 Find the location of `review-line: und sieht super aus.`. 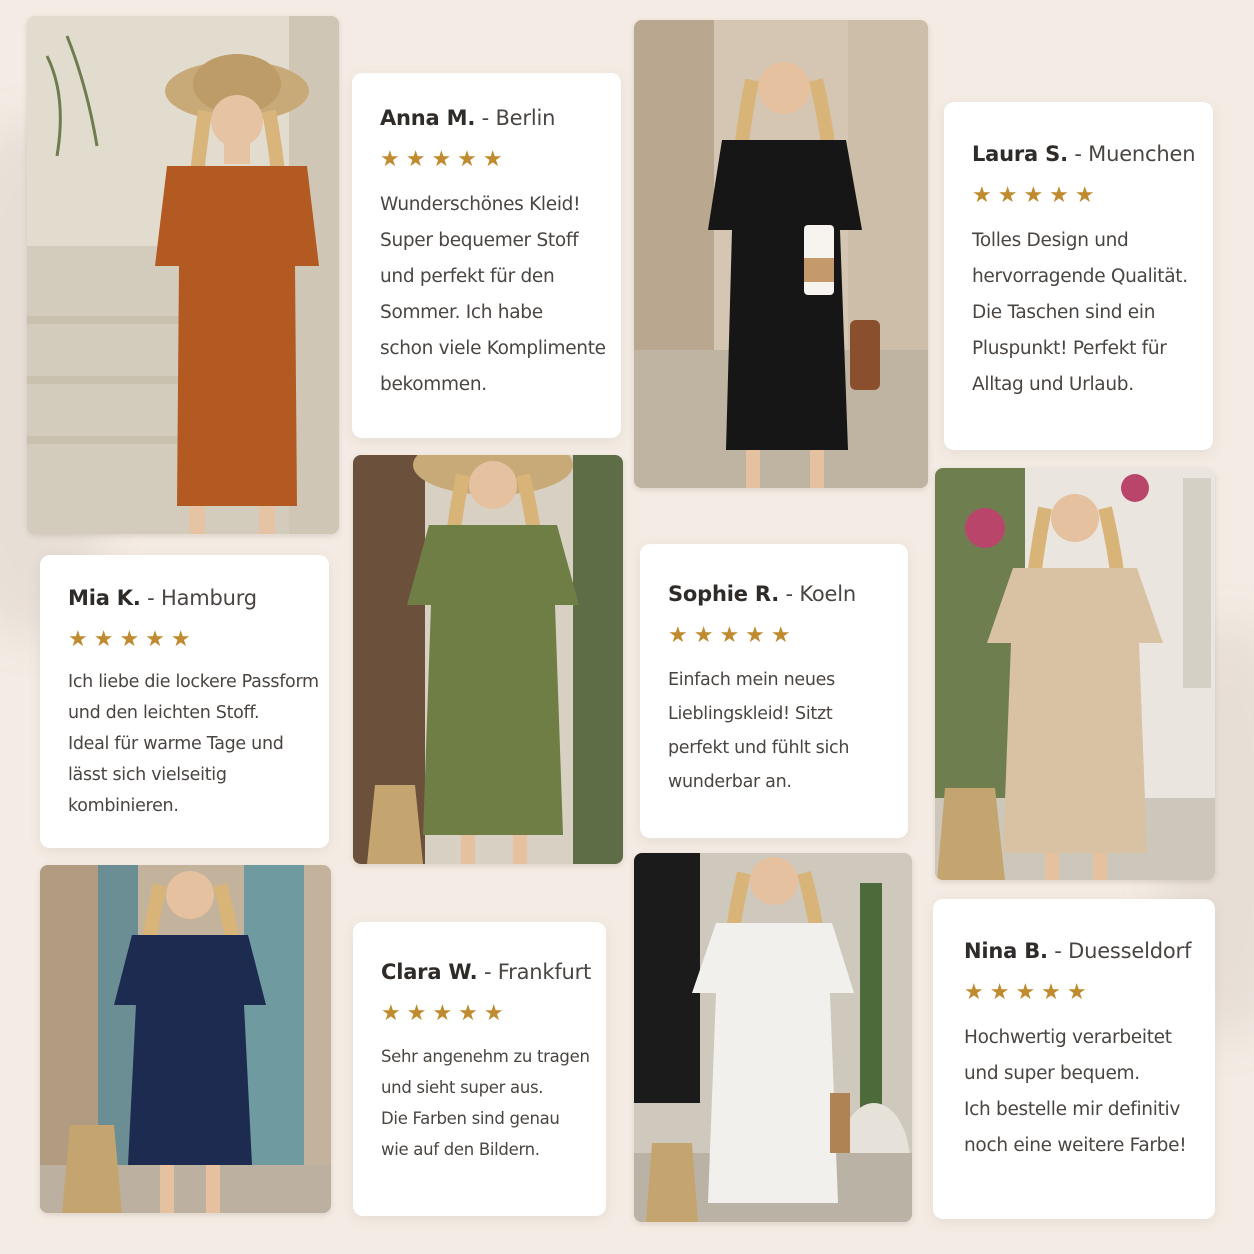

review-line: und sieht super aus. is located at coordinates (462, 1088).